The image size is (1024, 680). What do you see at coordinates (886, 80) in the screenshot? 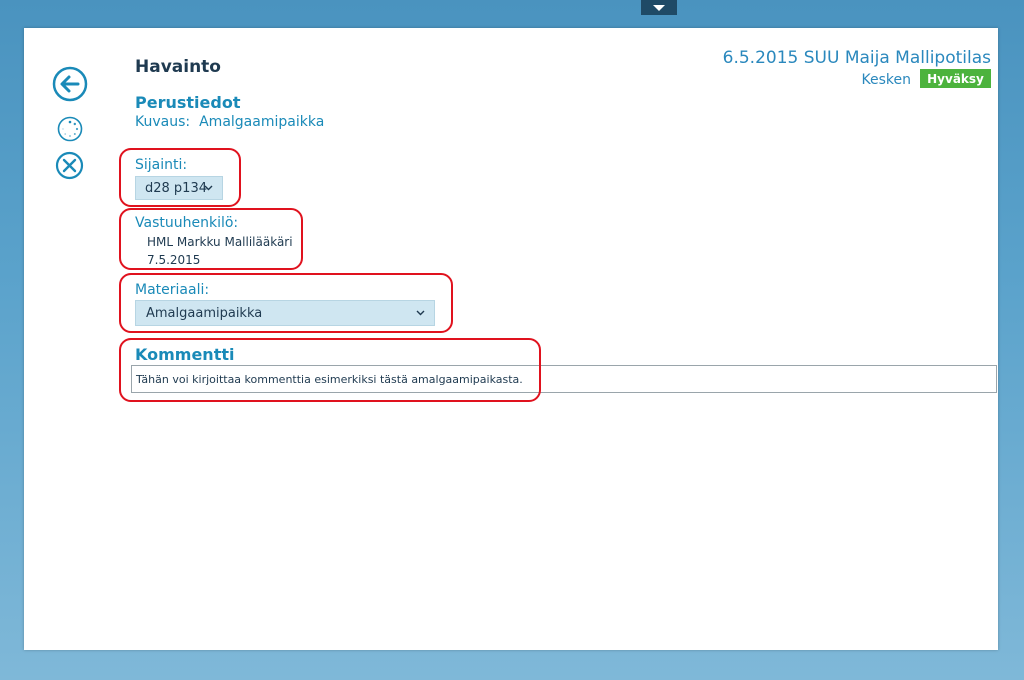
I see `status-text: Kesken` at bounding box center [886, 80].